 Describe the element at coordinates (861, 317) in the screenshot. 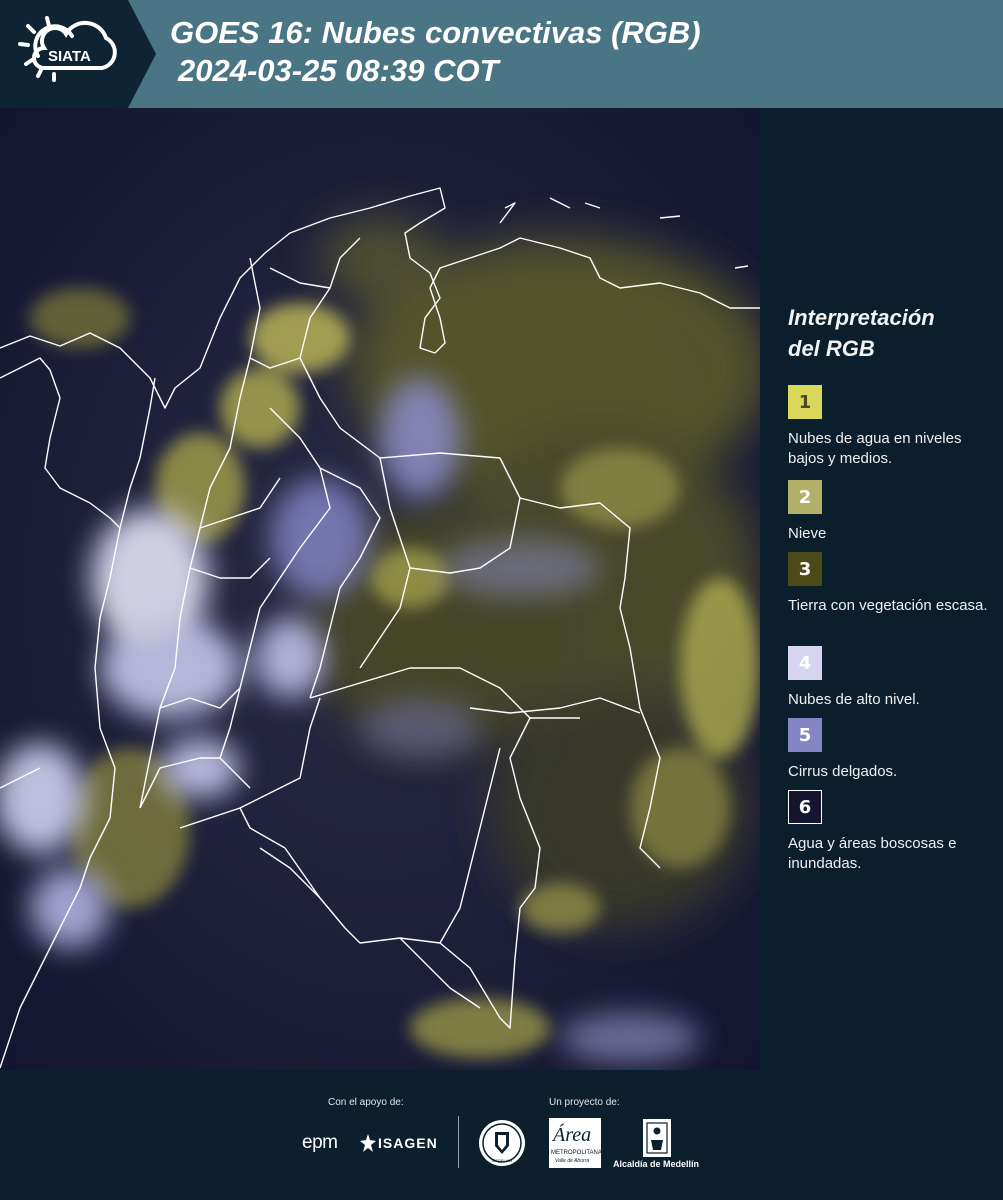

I see `legend-title-line1: Interpretación` at that location.